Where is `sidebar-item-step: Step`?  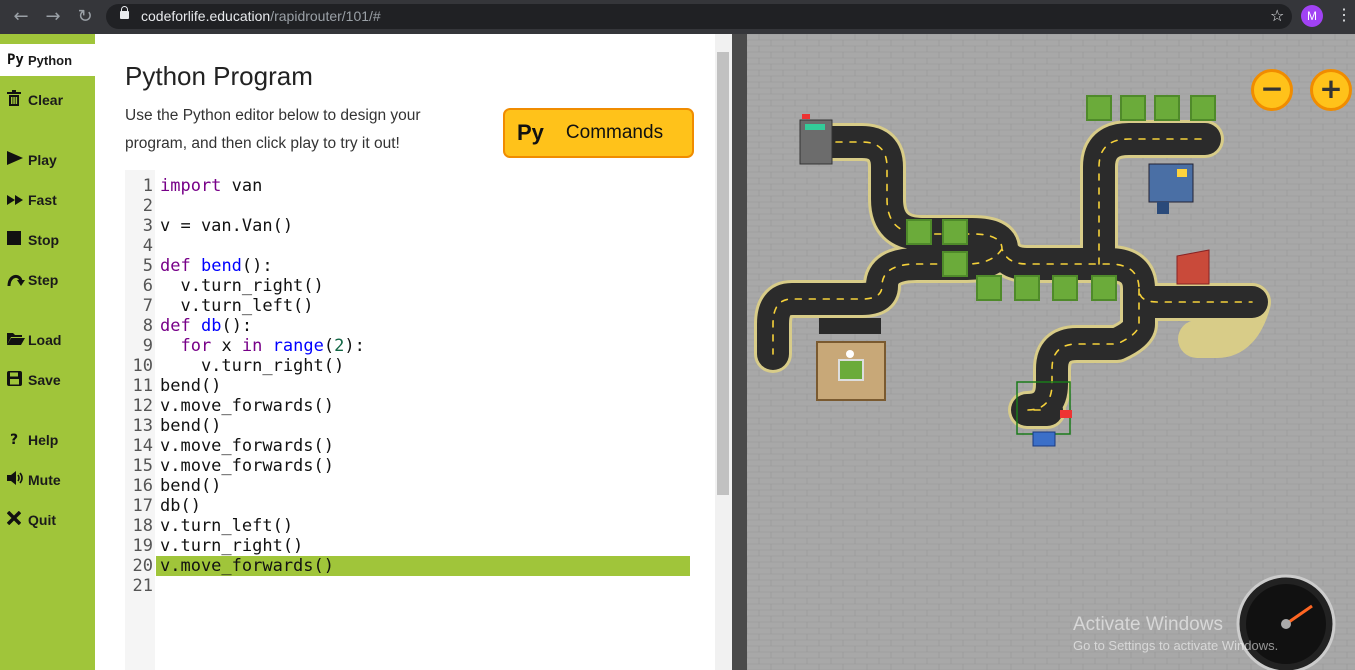
sidebar-item-step: Step is located at coordinates (47, 280).